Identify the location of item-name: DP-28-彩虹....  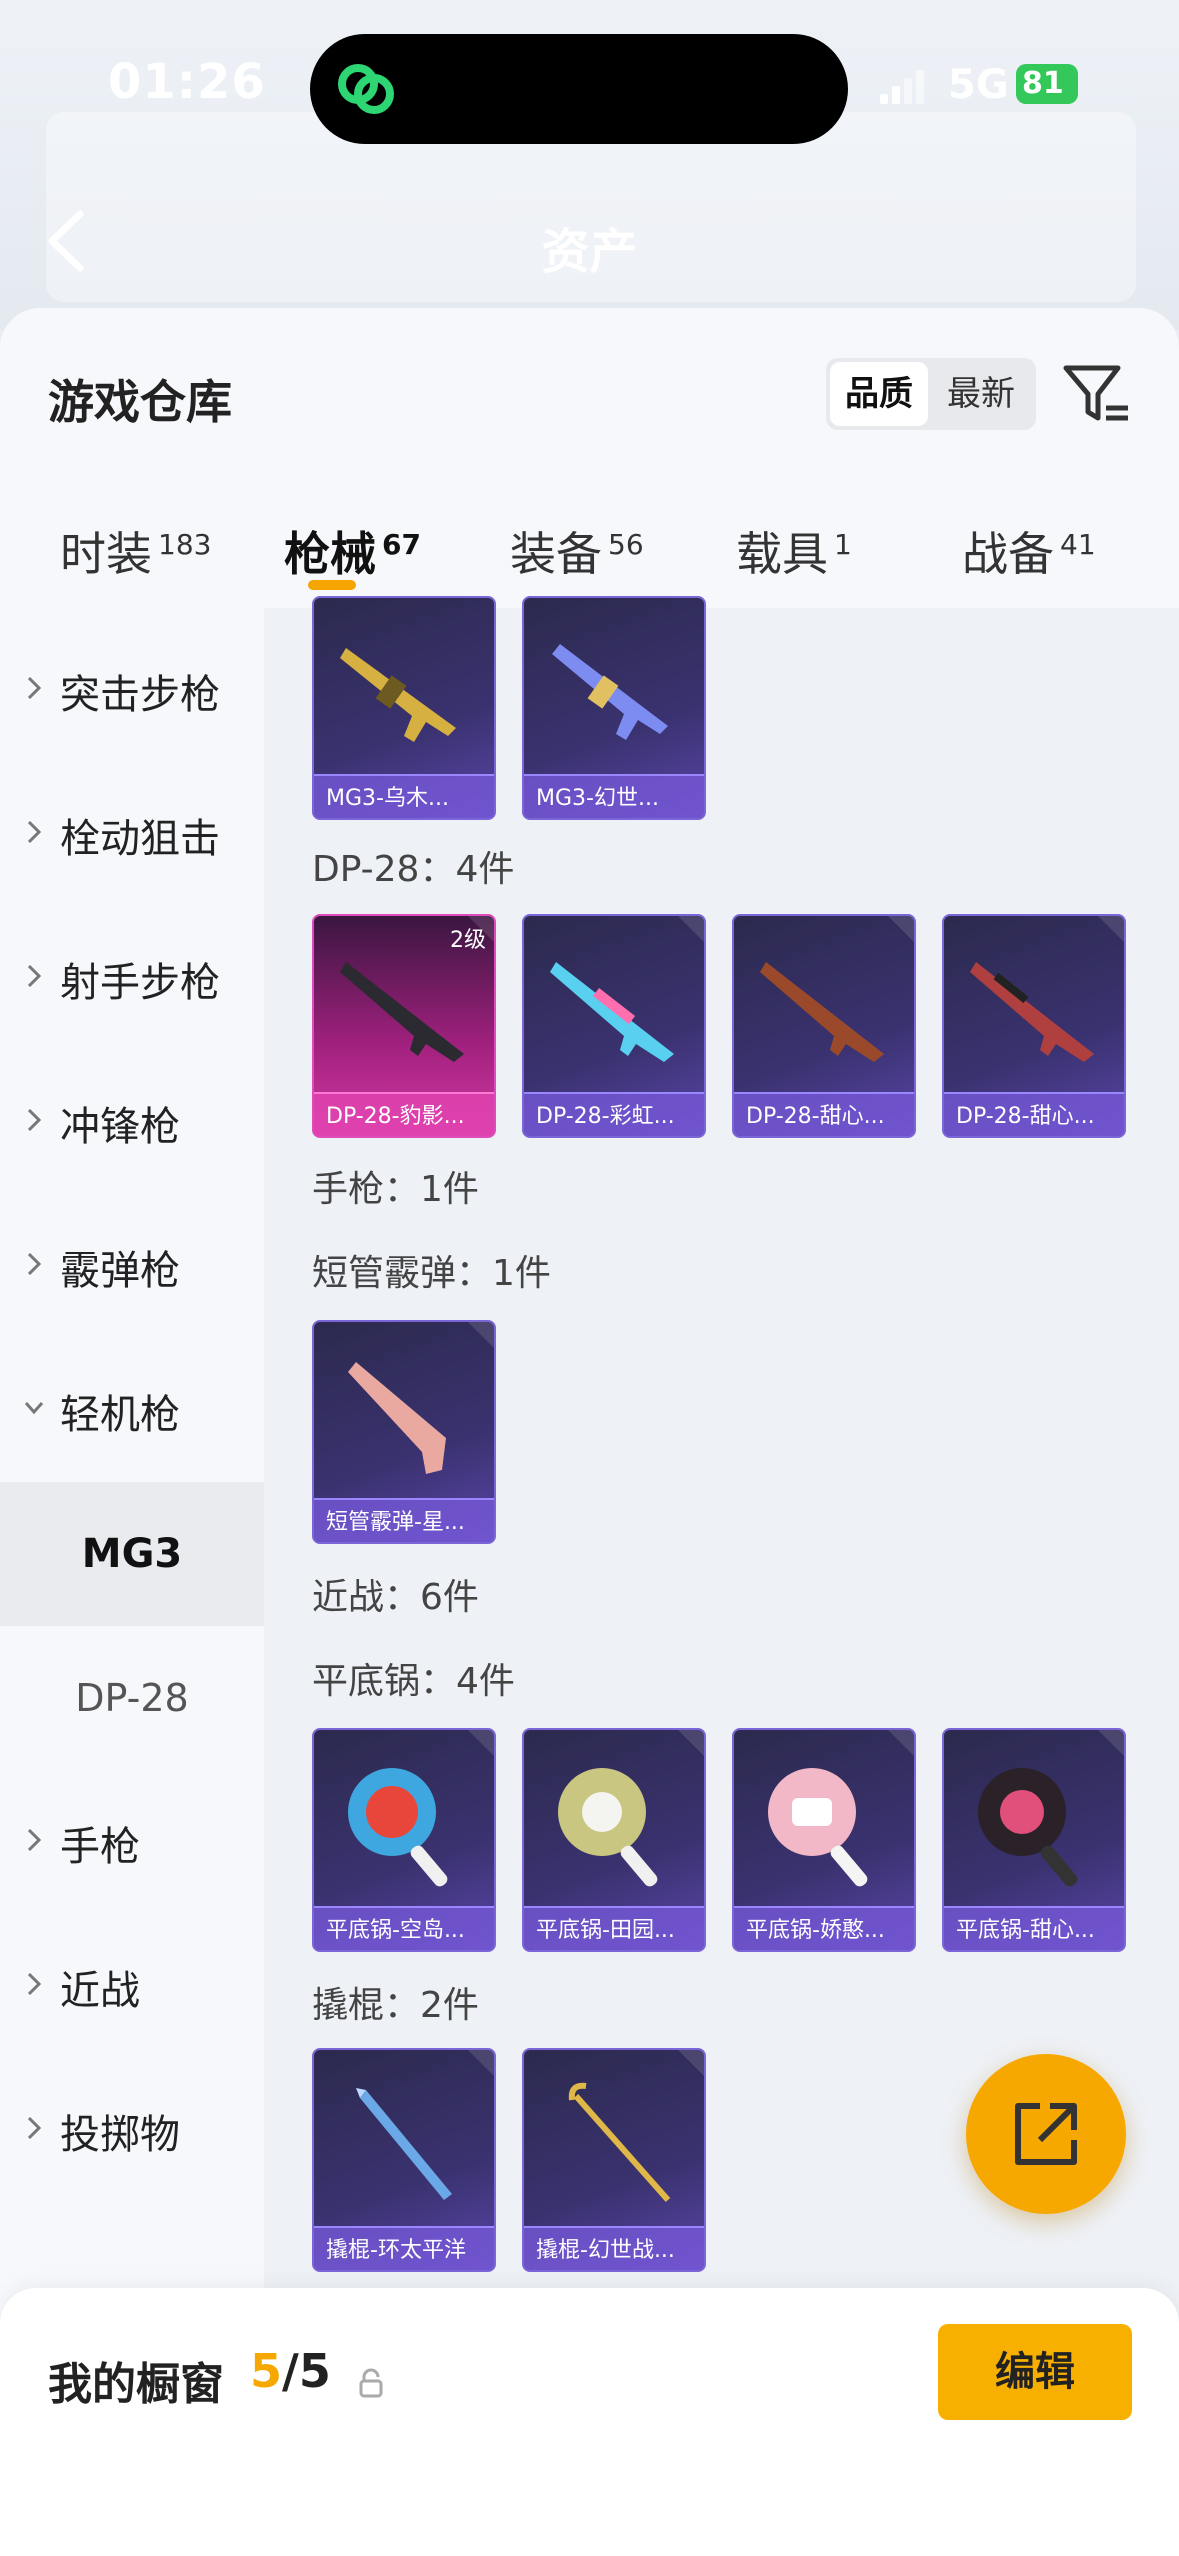
(605, 1116).